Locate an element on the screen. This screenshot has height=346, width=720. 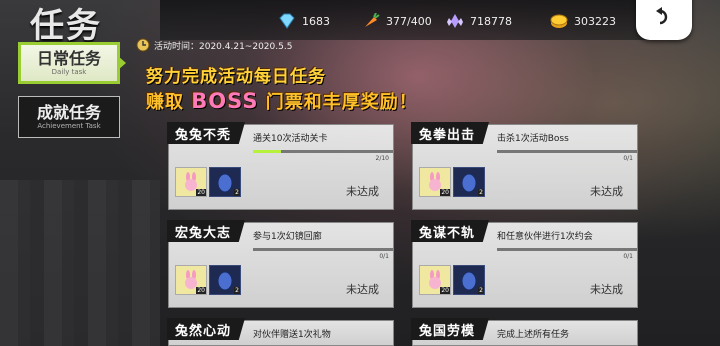
task-progress-text: 2/10 is located at coordinates (382, 158).